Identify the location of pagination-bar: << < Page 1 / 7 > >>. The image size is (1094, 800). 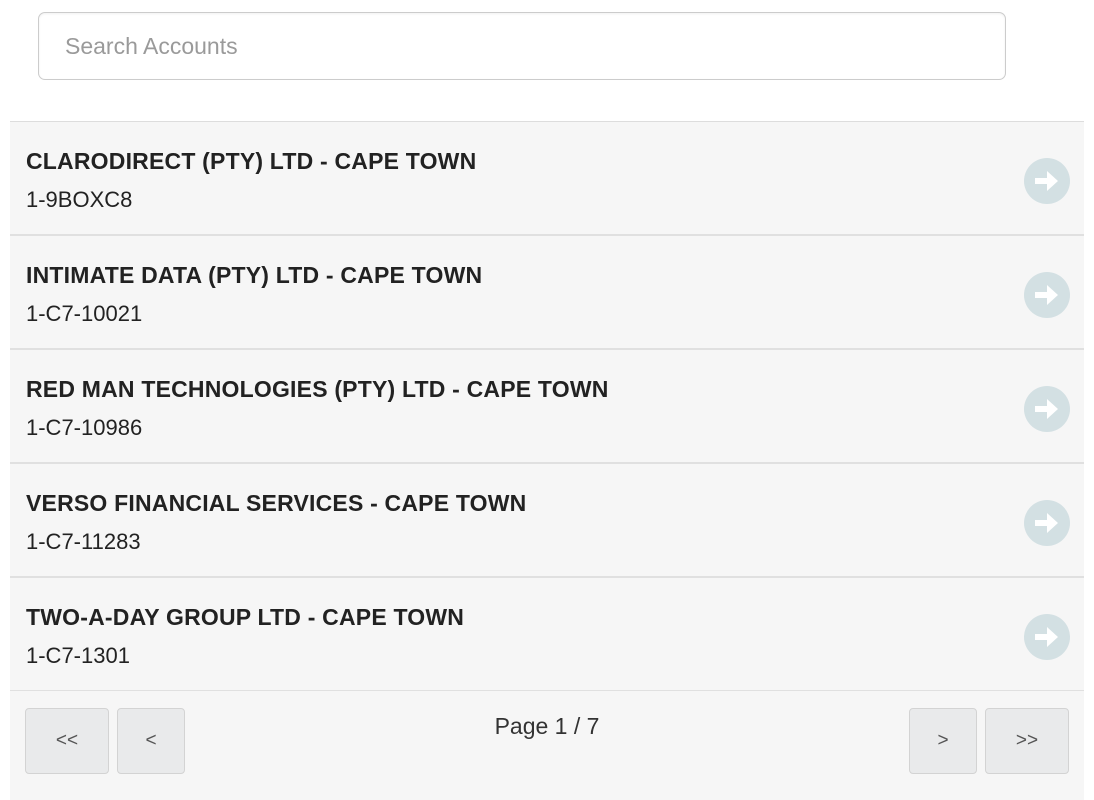
(547, 745).